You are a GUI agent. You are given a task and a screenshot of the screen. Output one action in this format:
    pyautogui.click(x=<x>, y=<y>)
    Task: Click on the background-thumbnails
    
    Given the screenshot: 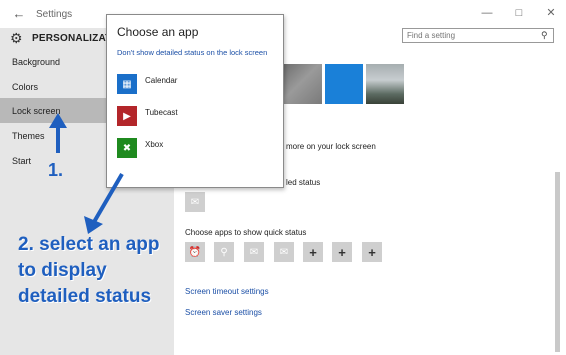 What is the action you would take?
    pyautogui.click(x=344, y=84)
    